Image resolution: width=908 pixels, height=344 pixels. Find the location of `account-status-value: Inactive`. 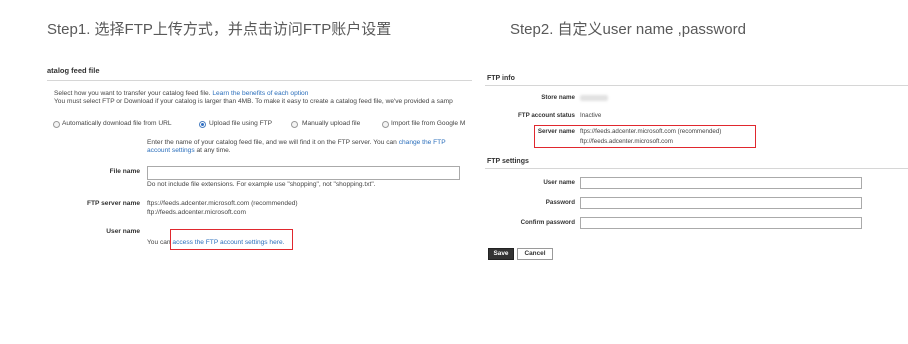

account-status-value: Inactive is located at coordinates (591, 115).